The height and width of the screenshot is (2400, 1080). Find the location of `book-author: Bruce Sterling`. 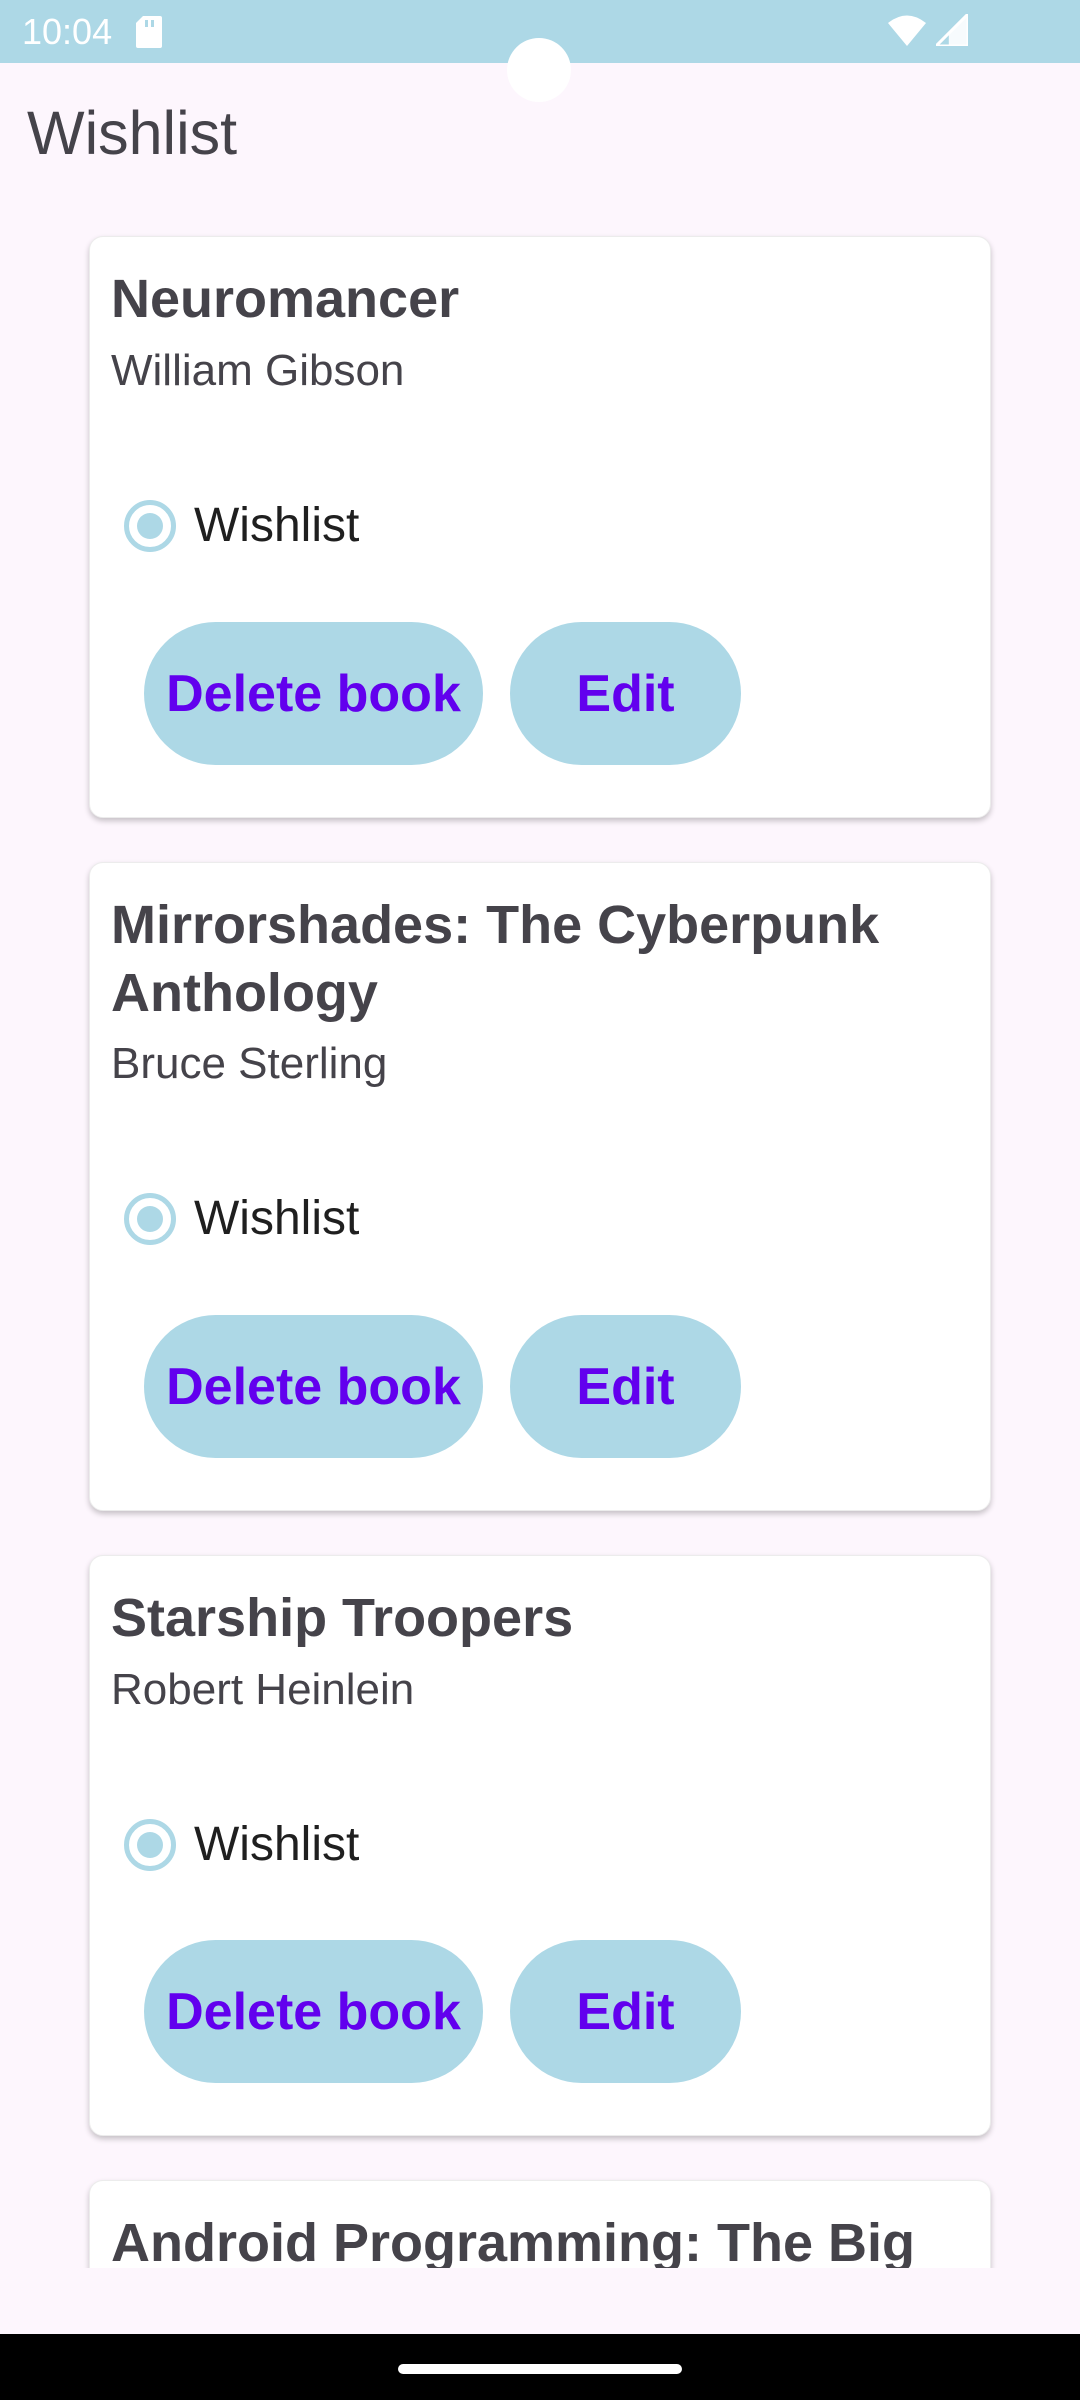

book-author: Bruce Sterling is located at coordinates (249, 1063).